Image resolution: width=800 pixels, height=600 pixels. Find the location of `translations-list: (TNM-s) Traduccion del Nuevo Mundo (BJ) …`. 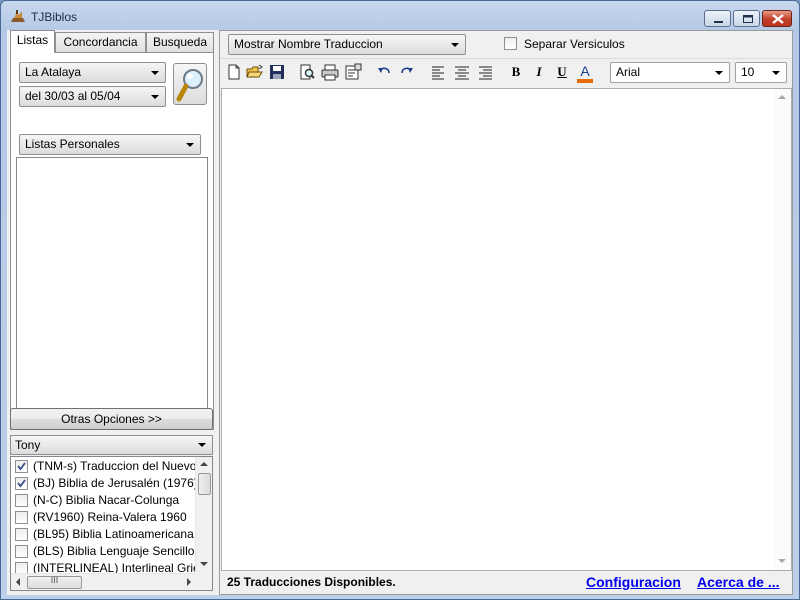

translations-list: (TNM-s) Traduccion del Nuevo Mundo (BJ) … is located at coordinates (111, 523).